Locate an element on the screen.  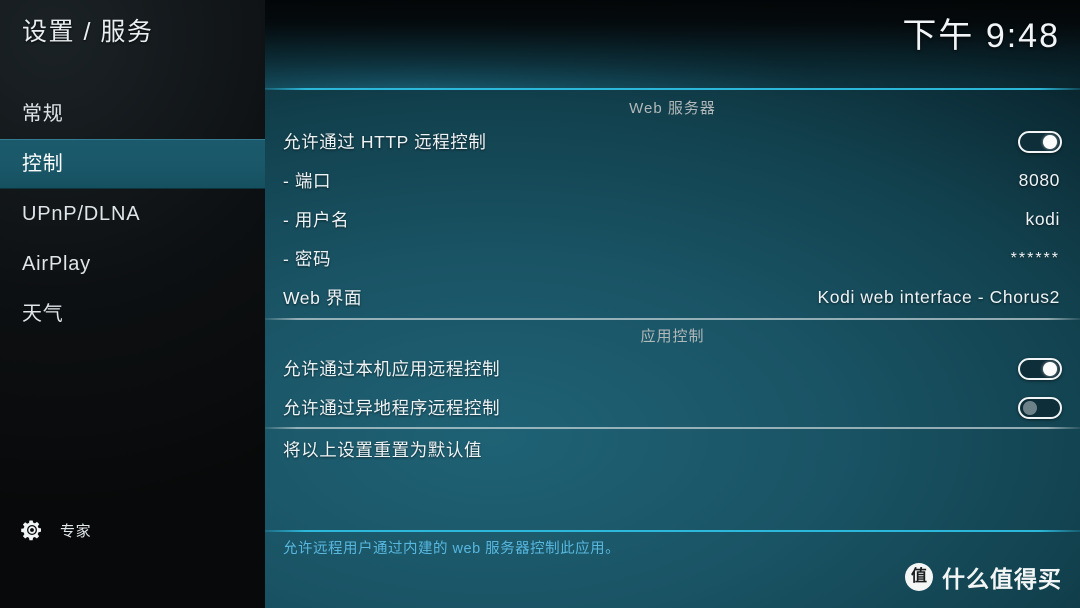
row-allow-http-remote-control: 允许通过 HTTP 远程控制 is located at coordinates (672, 141).